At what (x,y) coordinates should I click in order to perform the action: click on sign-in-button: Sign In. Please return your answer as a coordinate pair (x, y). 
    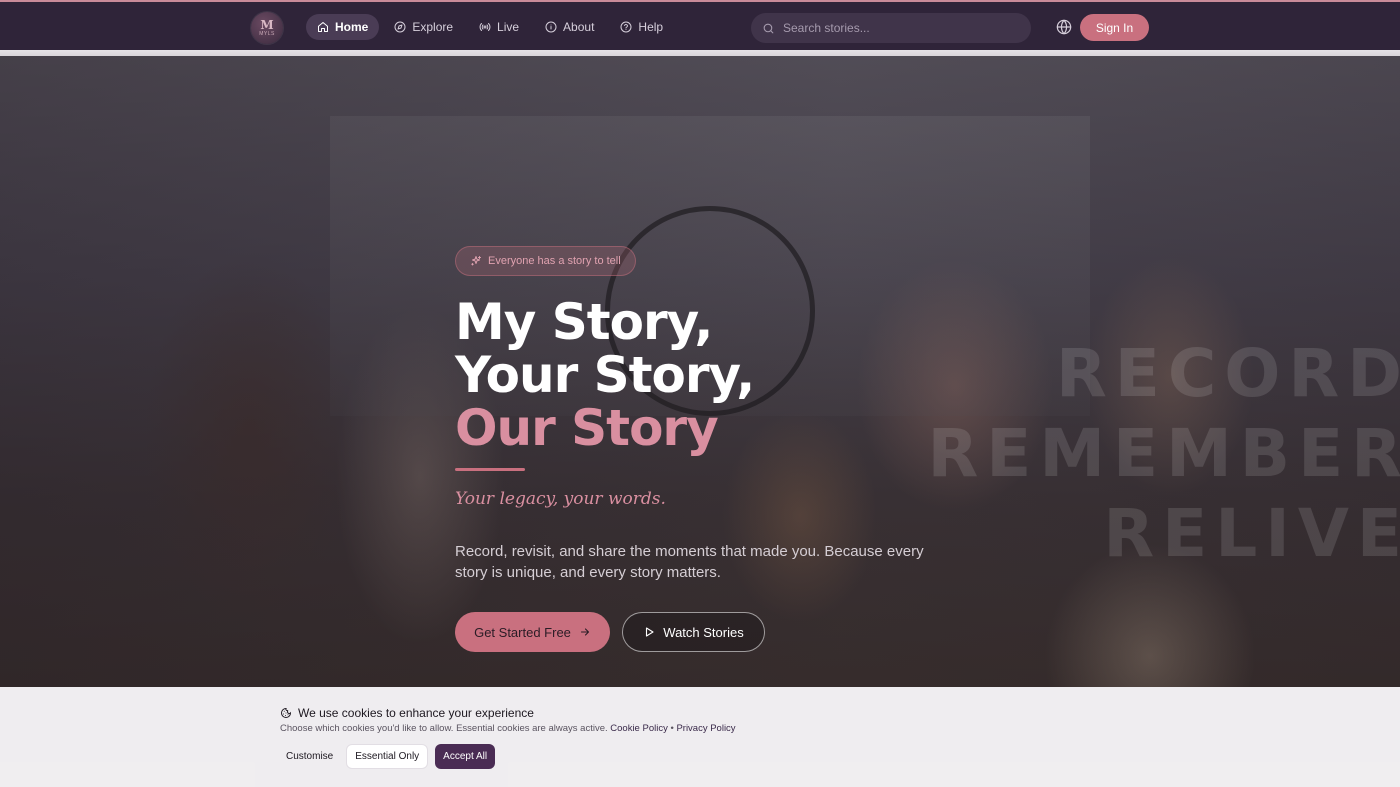
    Looking at the image, I should click on (1114, 27).